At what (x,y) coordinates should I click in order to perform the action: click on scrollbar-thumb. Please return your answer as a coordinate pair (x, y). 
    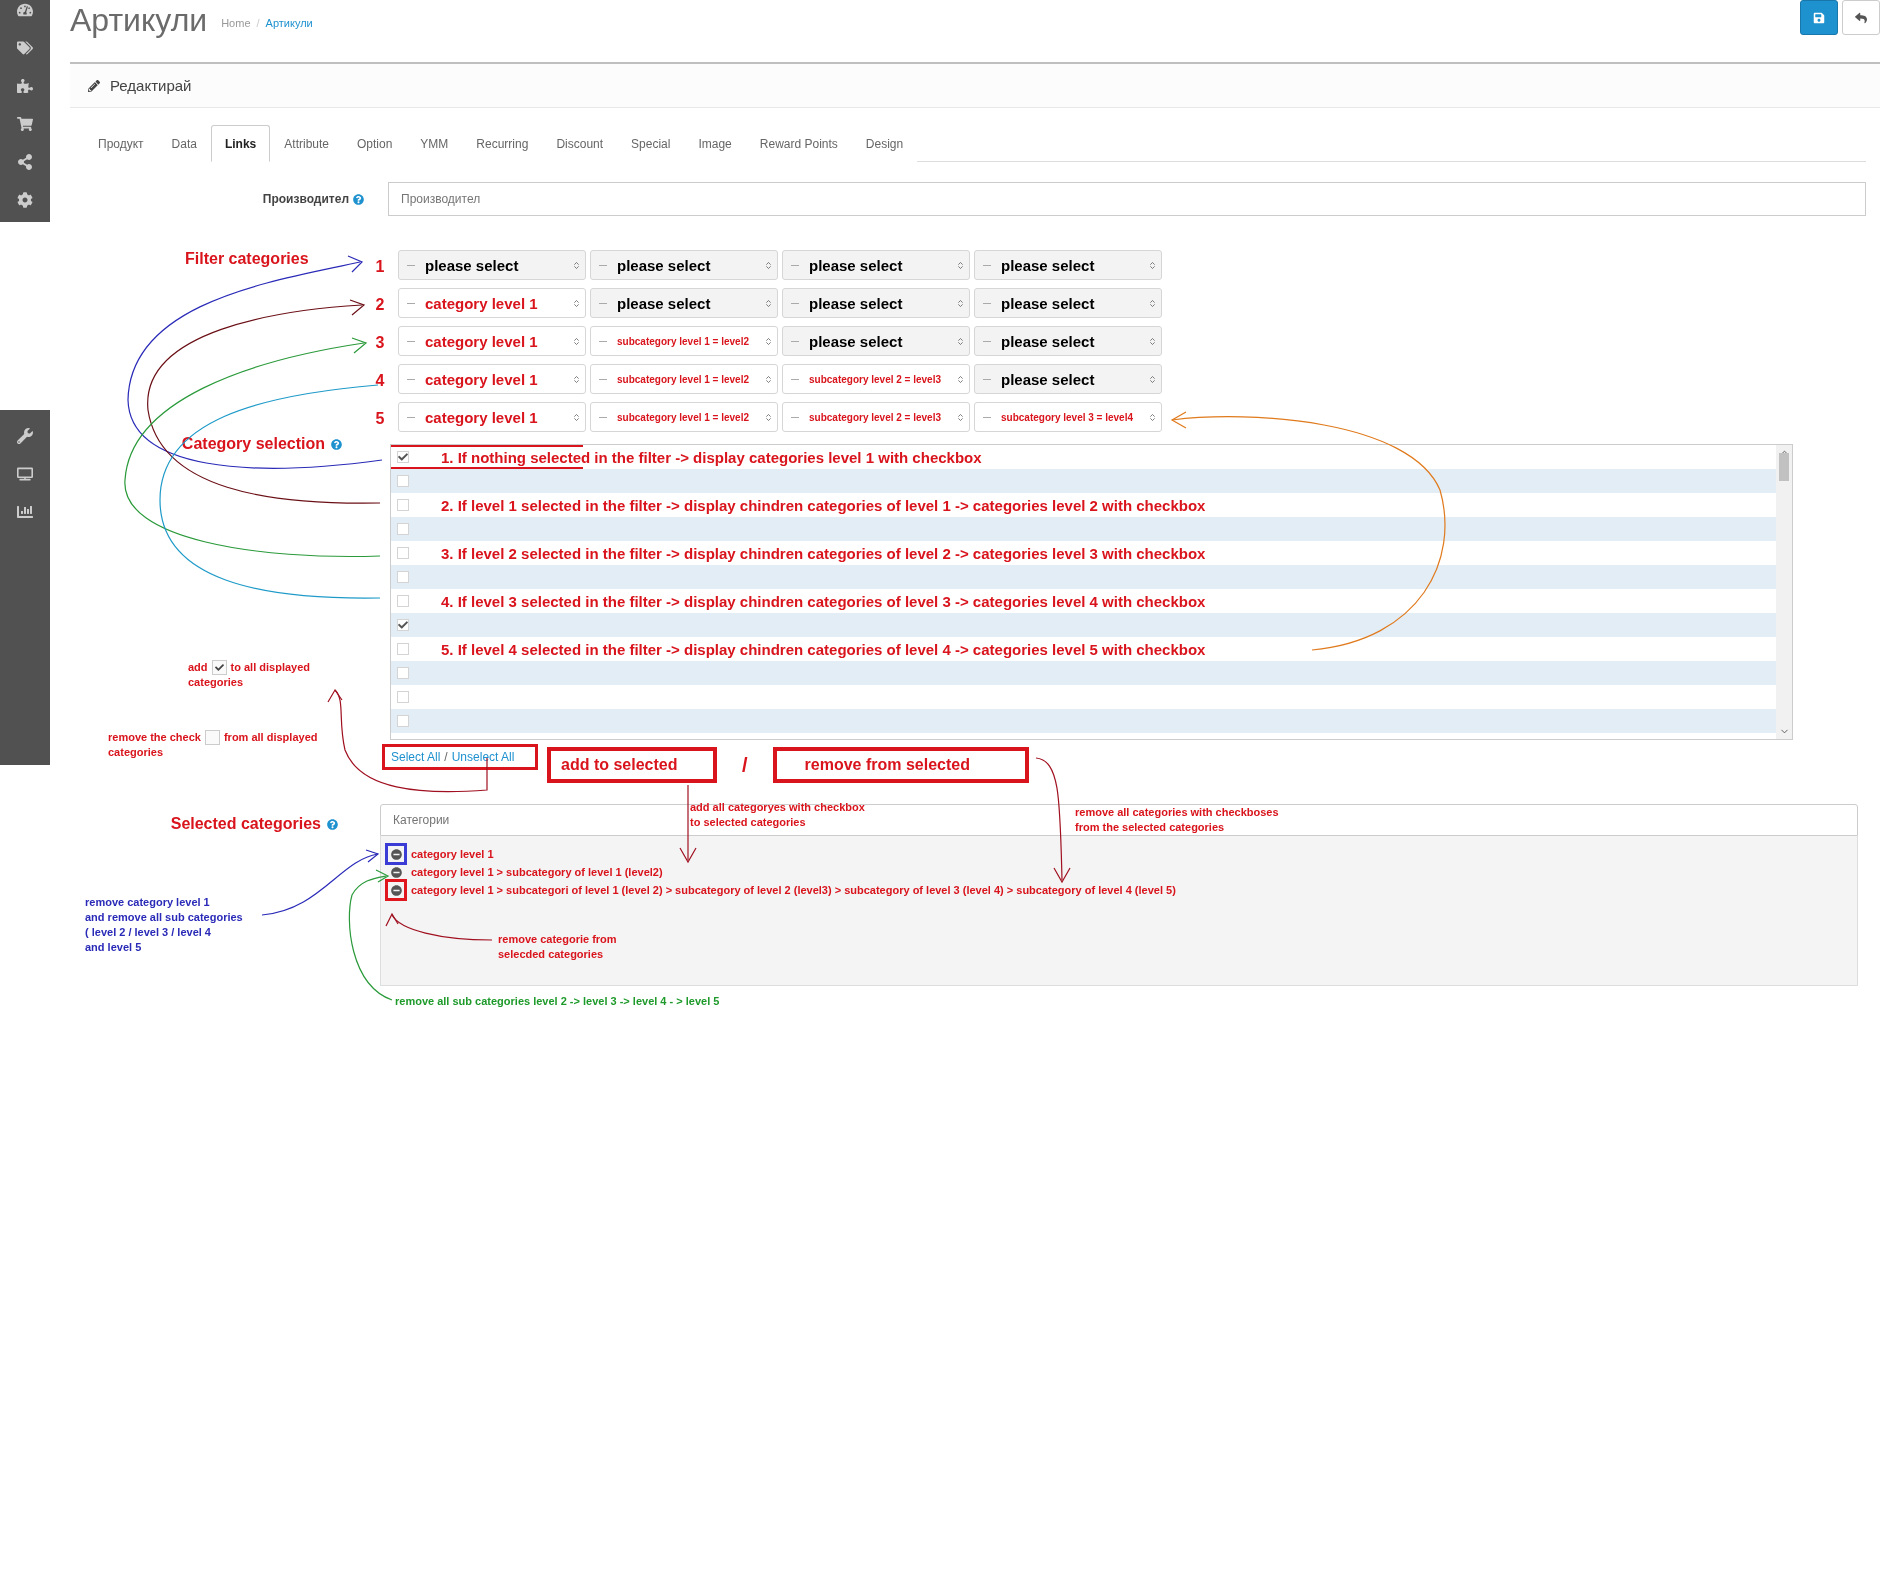
    Looking at the image, I should click on (1784, 467).